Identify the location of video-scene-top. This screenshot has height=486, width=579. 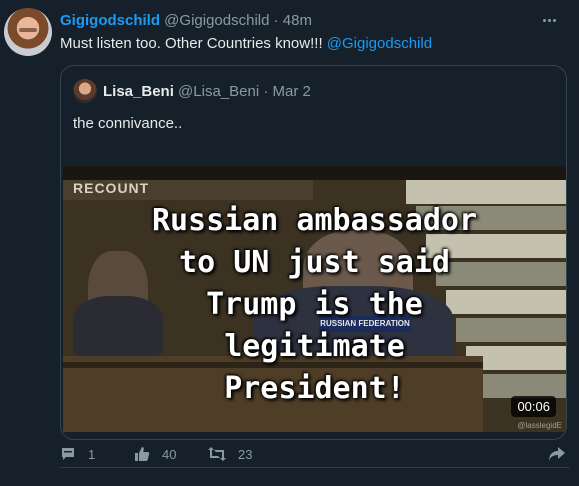
(314, 173).